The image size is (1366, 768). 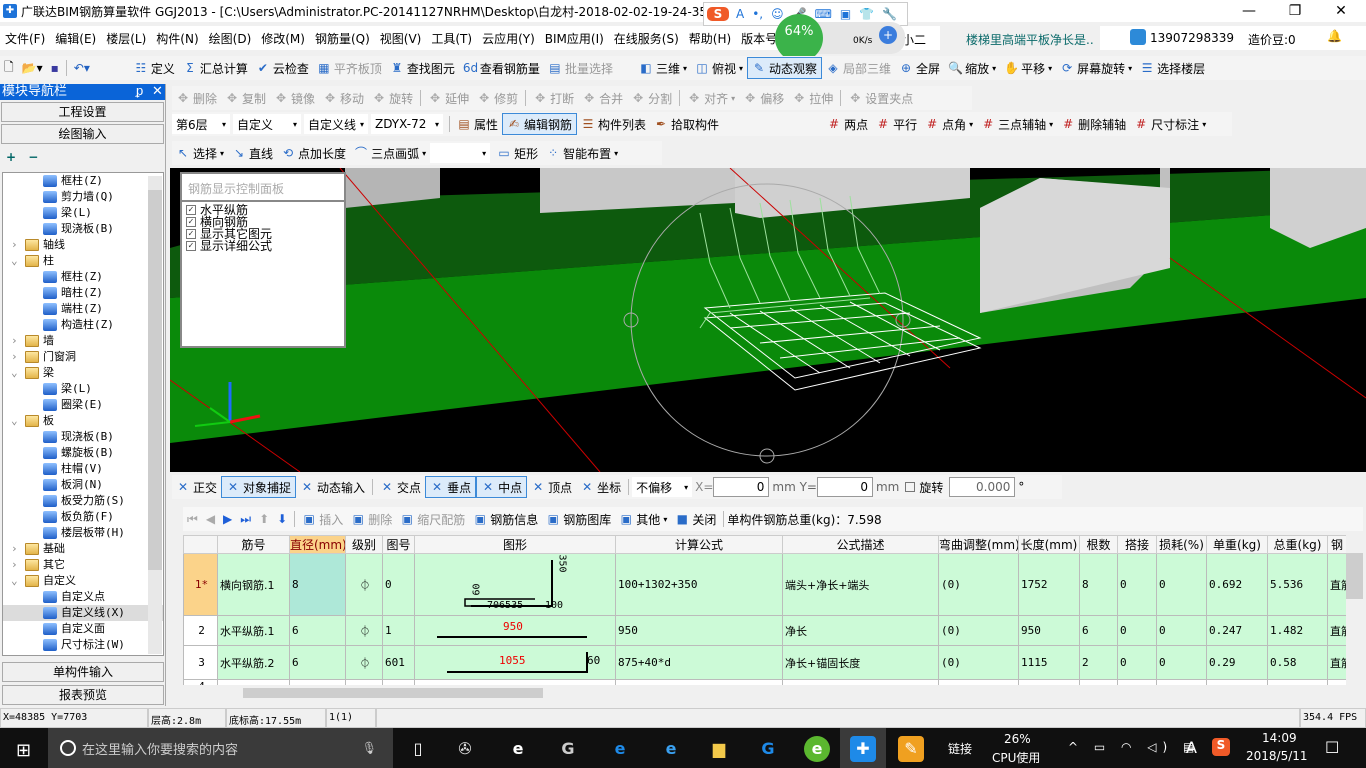 I want to click on tree-item: 暗柱(Z), so click(x=83, y=293).